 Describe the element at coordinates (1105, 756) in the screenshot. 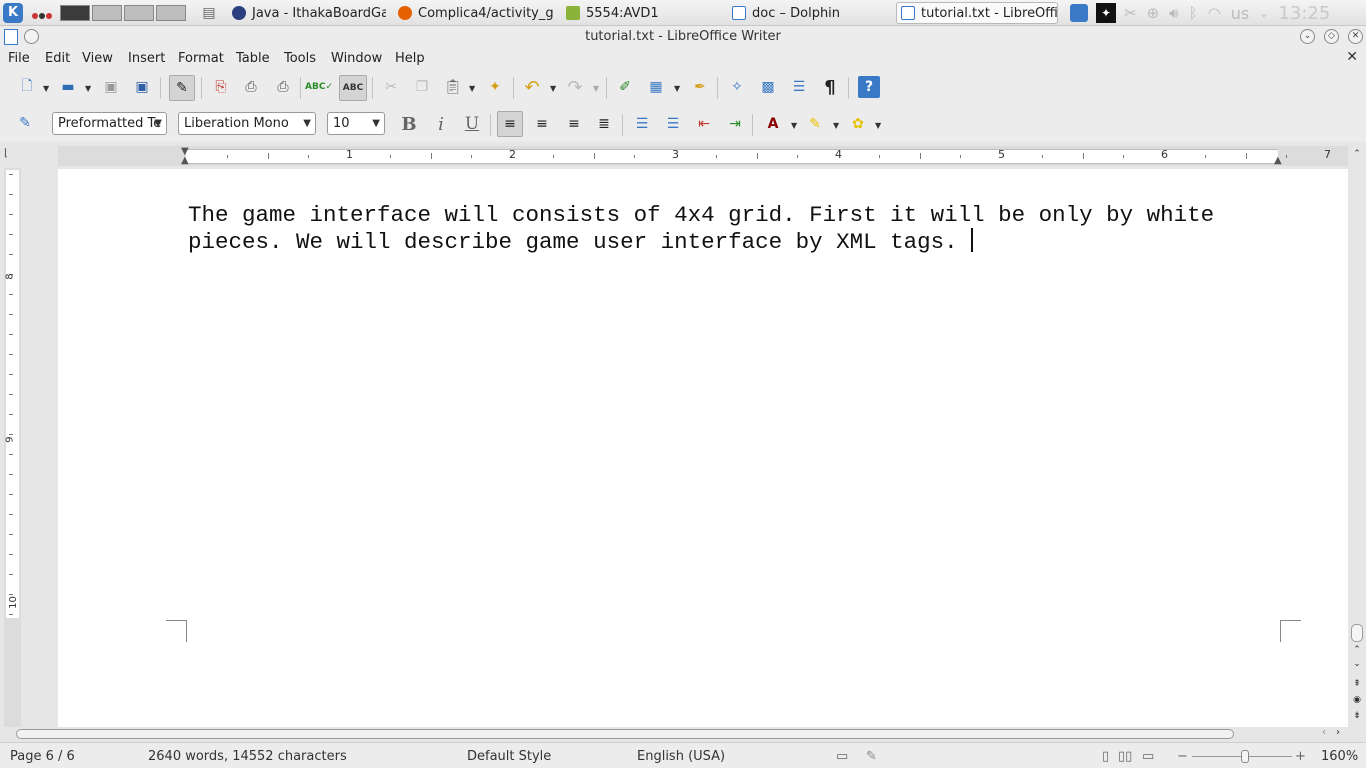

I see `single-page-view-icon: ▯` at that location.